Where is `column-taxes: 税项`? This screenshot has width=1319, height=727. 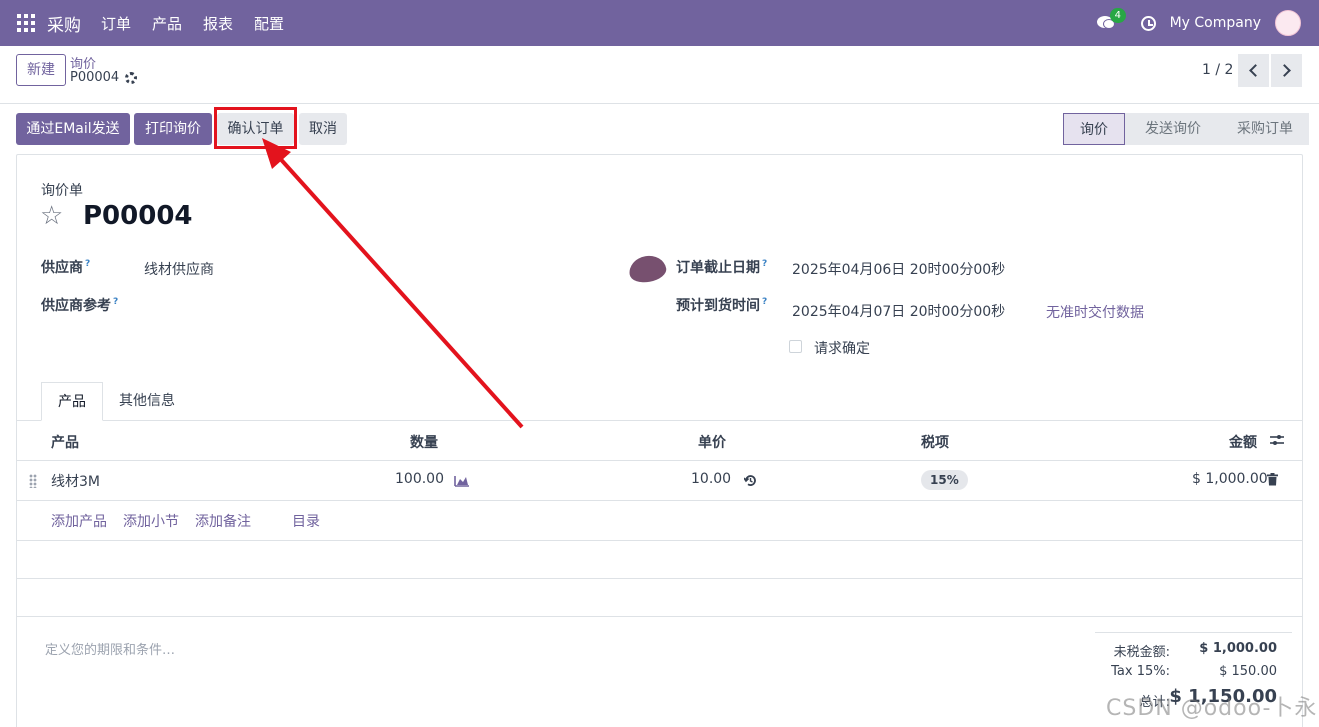
column-taxes: 税项 is located at coordinates (935, 442).